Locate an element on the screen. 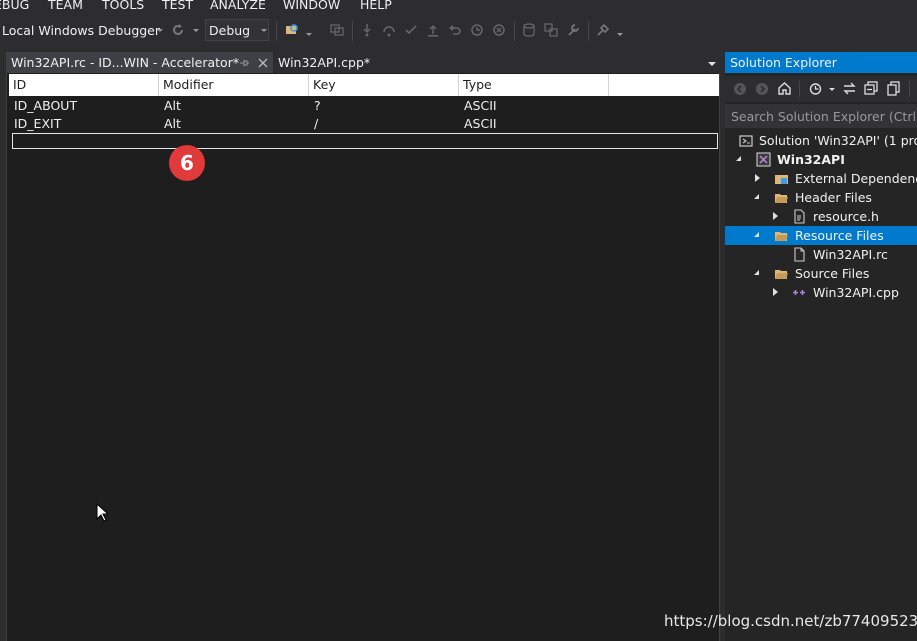 Image resolution: width=917 pixels, height=641 pixels. step-over-icon is located at coordinates (389, 30).